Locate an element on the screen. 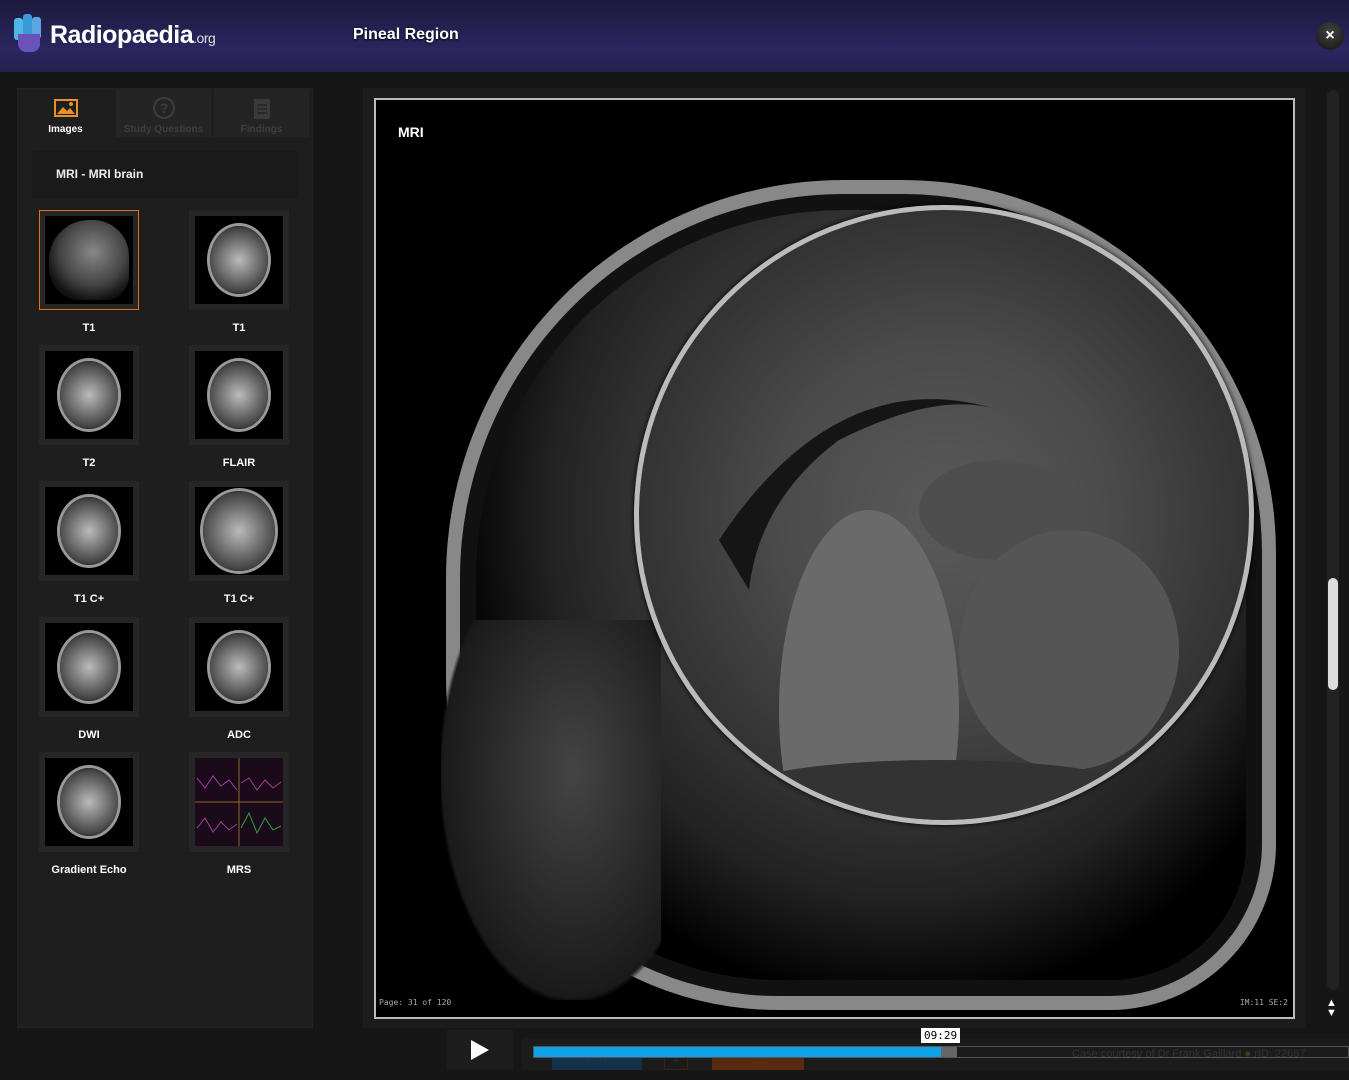 The width and height of the screenshot is (1349, 1080). thumbnail-flair: FLAIR is located at coordinates (239, 407).